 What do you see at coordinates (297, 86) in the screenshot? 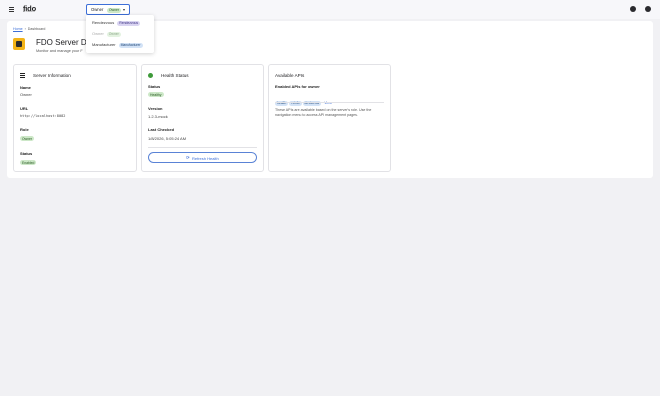
I see `enabled-apis-label: Enabled APIs for owner` at bounding box center [297, 86].